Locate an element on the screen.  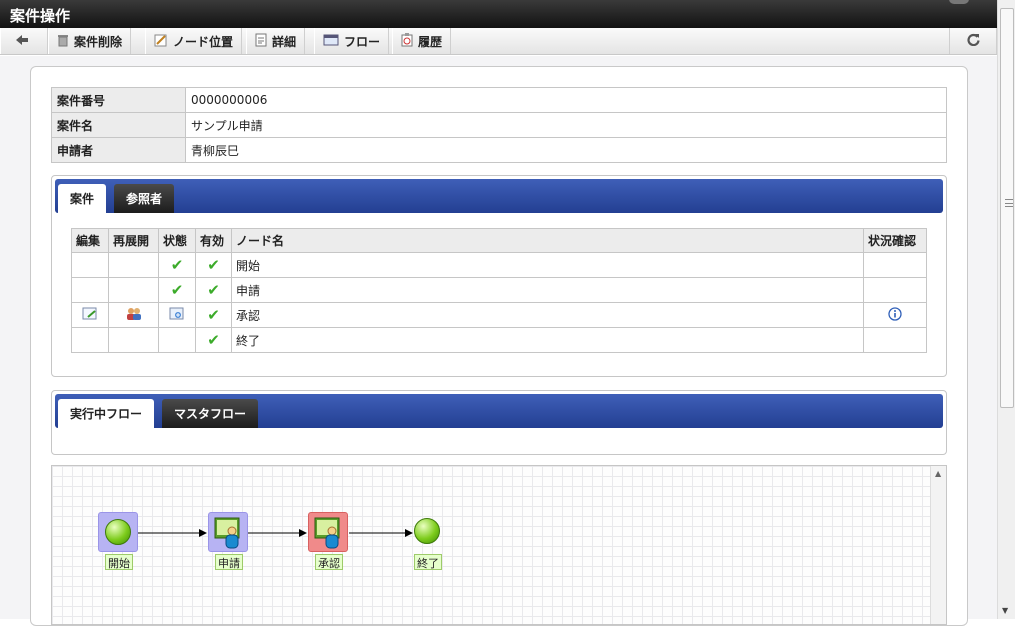
scroll-down-icon: ▼ is located at coordinates (1005, 610).